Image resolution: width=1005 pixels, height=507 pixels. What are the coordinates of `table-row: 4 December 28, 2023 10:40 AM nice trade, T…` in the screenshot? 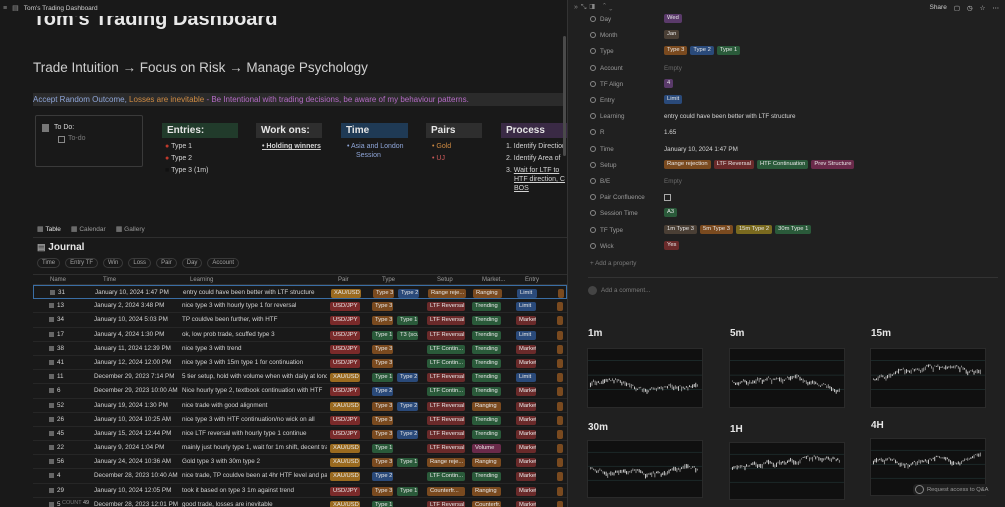 It's located at (300, 476).